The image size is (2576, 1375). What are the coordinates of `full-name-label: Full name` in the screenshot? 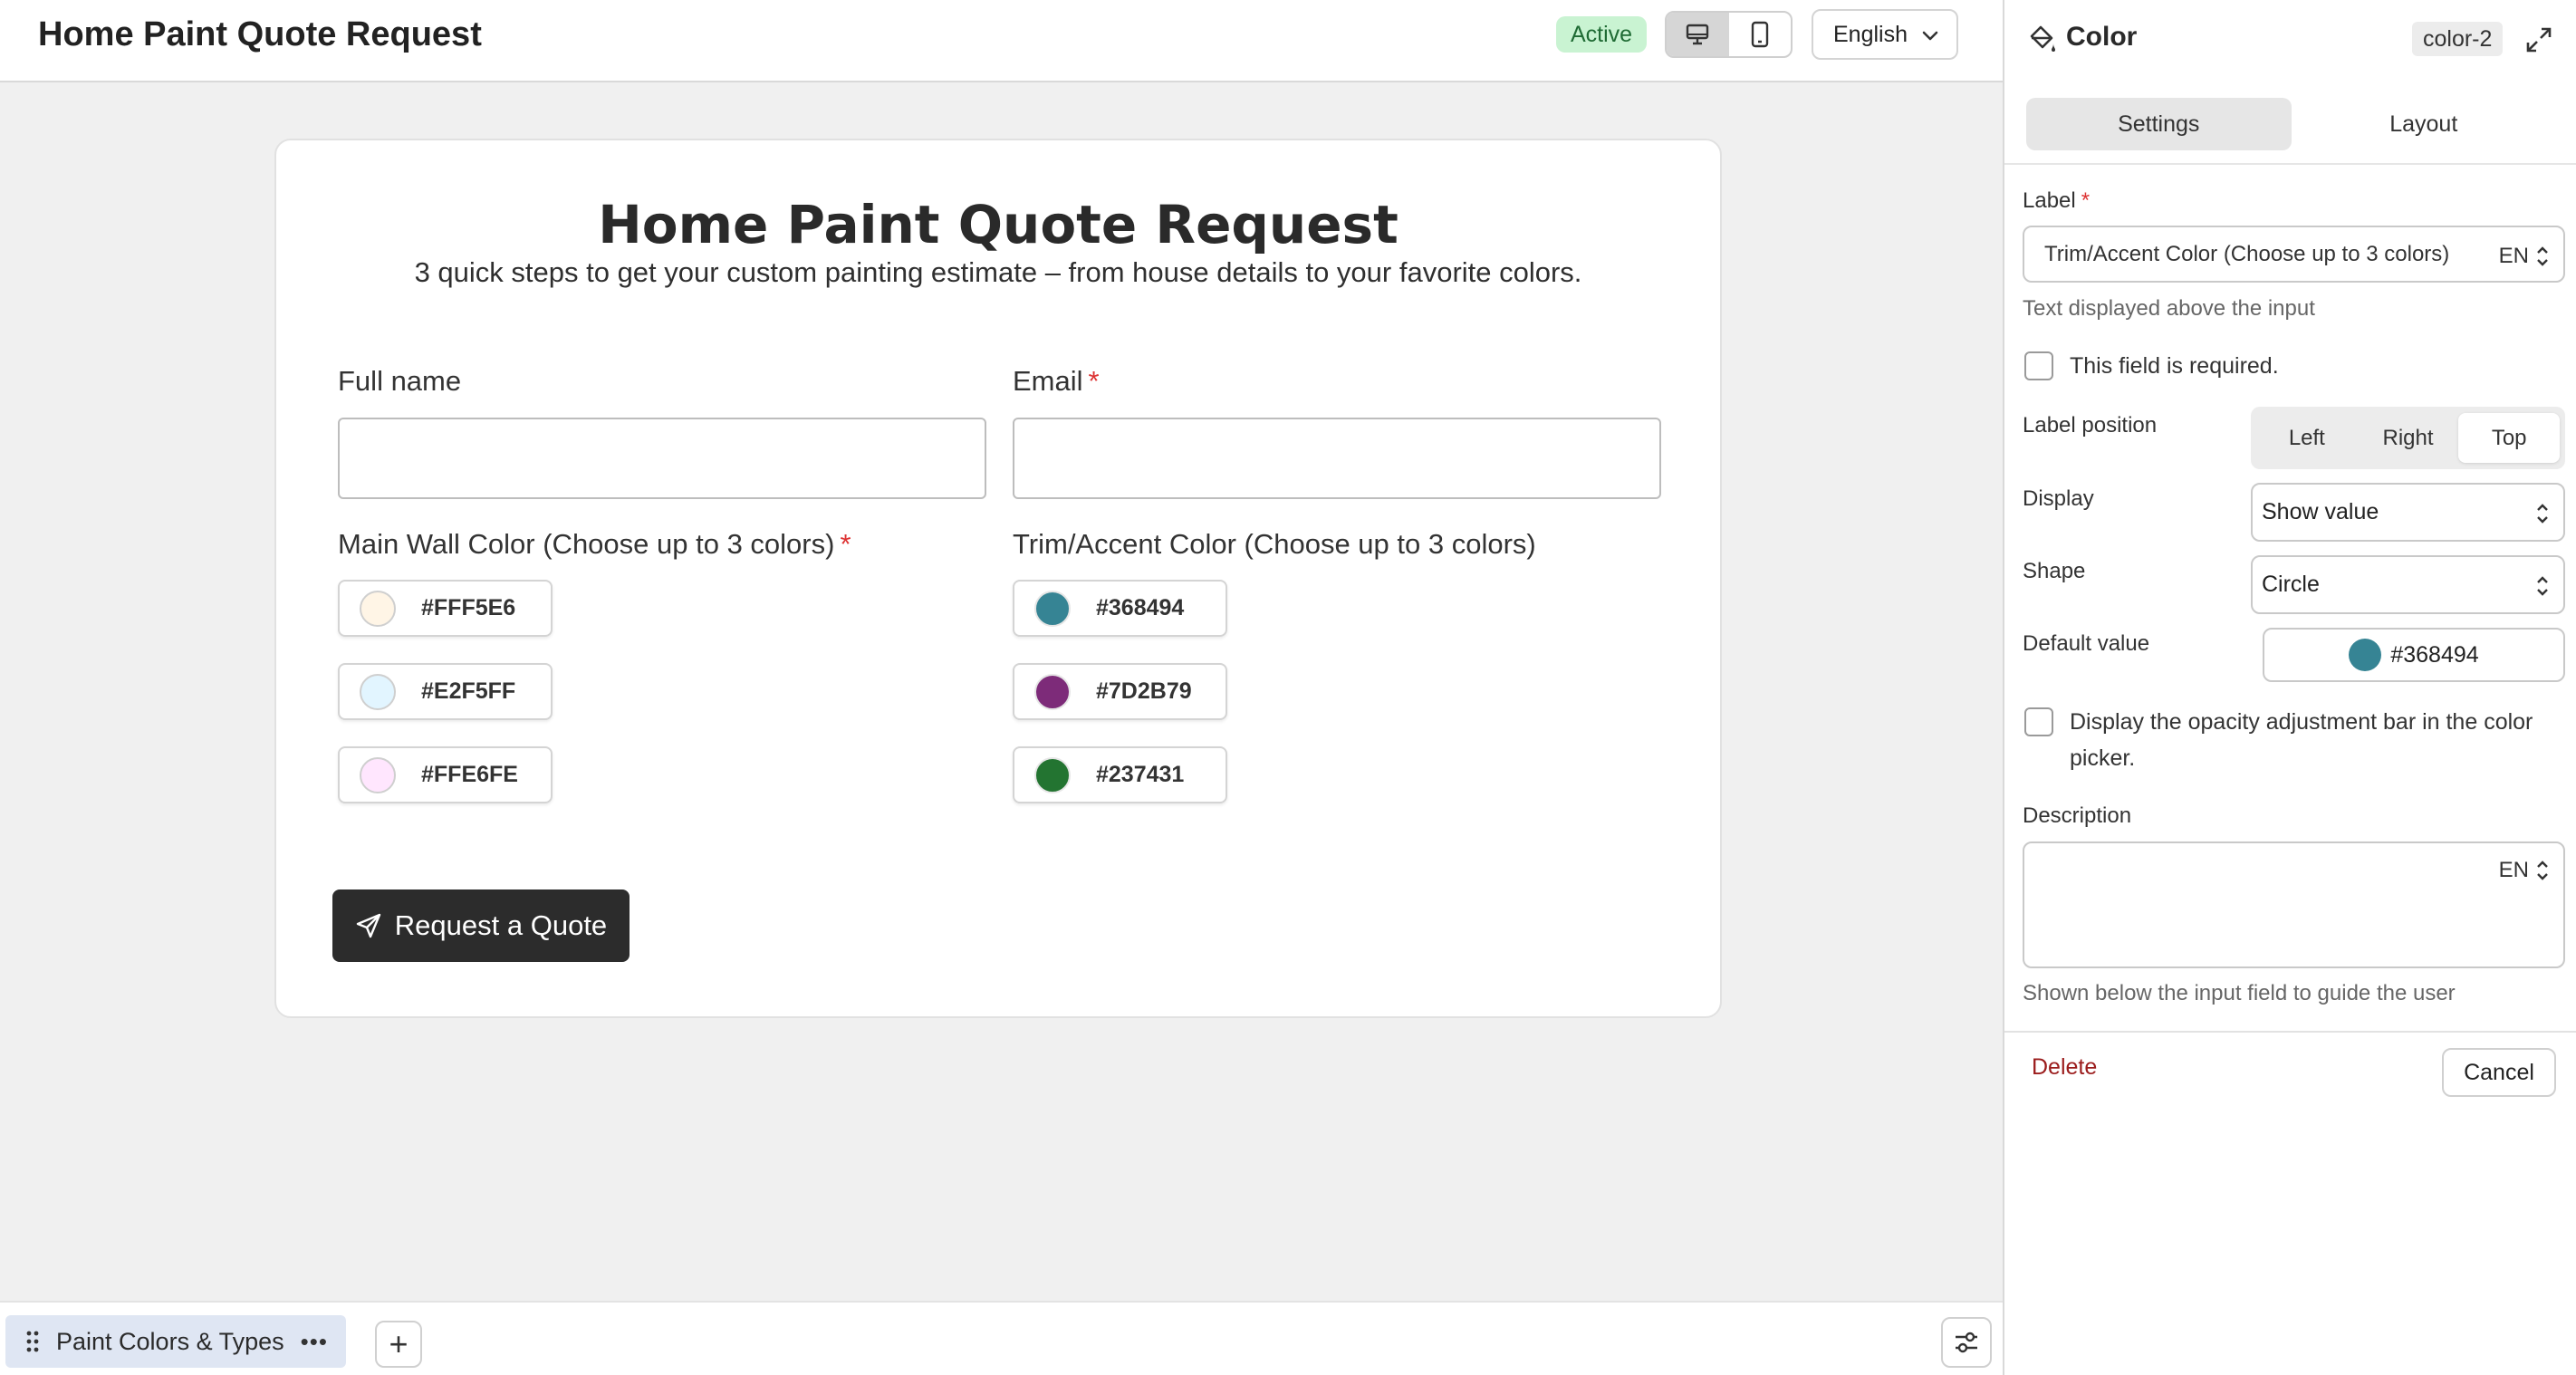 It's located at (400, 381).